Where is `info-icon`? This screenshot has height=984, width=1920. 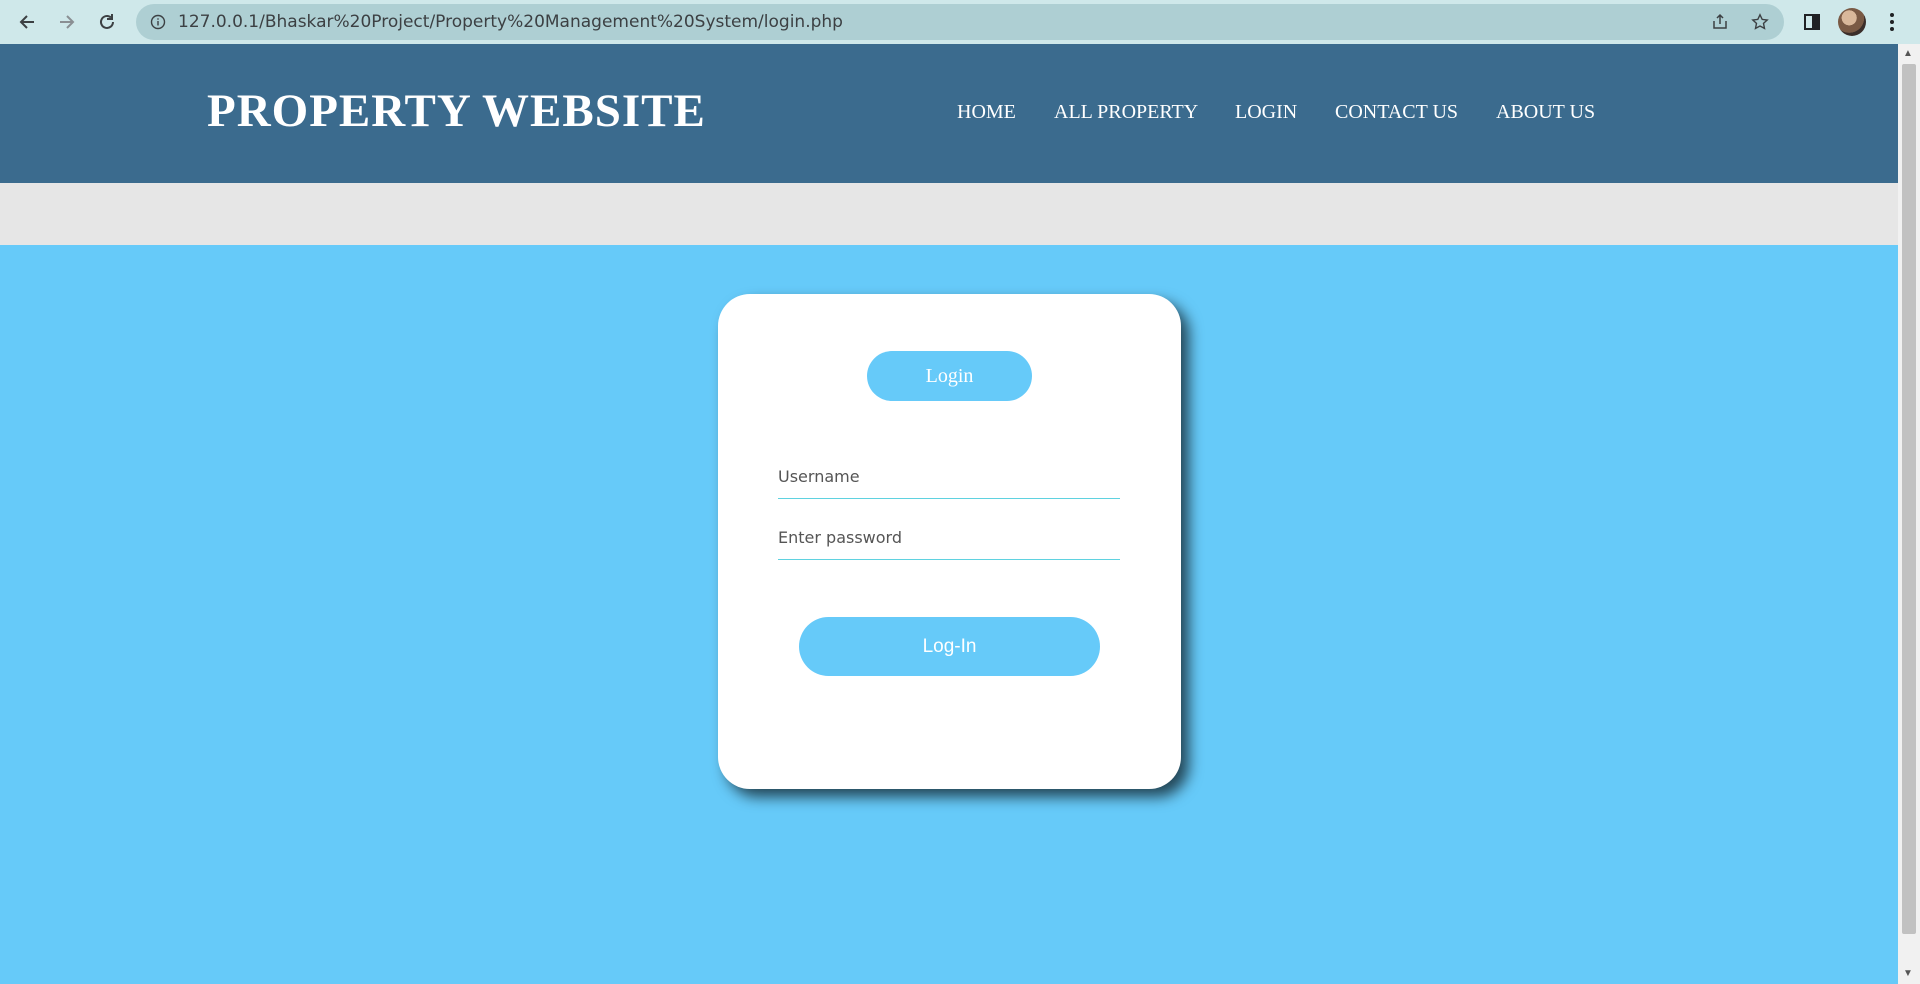 info-icon is located at coordinates (158, 22).